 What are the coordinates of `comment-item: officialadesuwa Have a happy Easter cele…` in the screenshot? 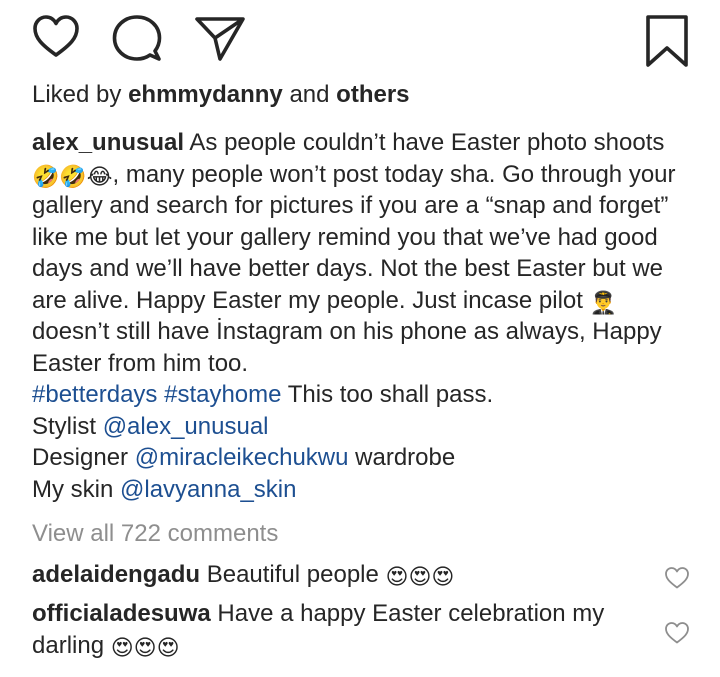 It's located at (337, 630).